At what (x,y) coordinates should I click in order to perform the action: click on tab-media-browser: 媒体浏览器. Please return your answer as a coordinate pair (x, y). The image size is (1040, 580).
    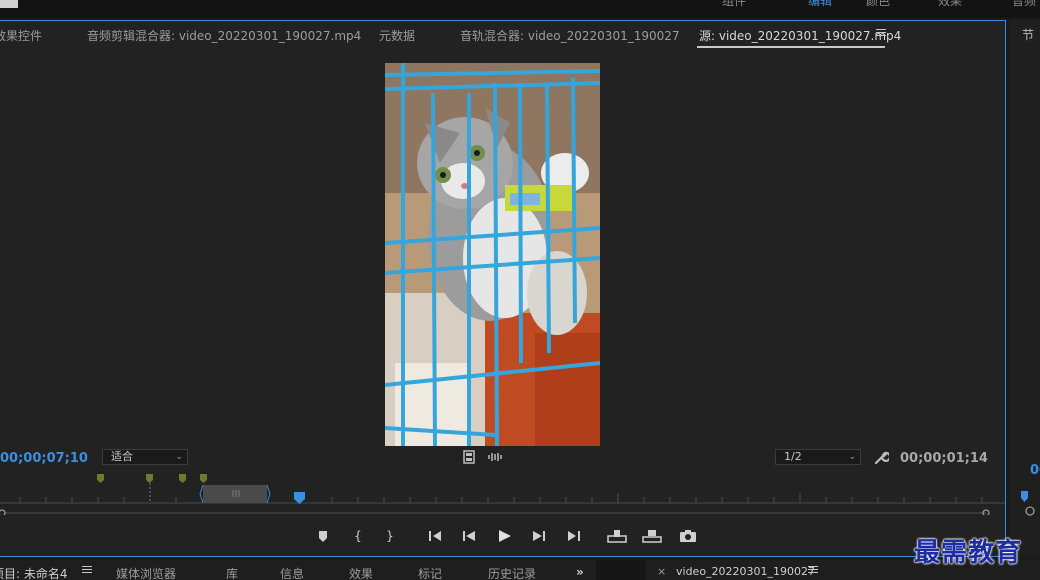
    Looking at the image, I should click on (146, 572).